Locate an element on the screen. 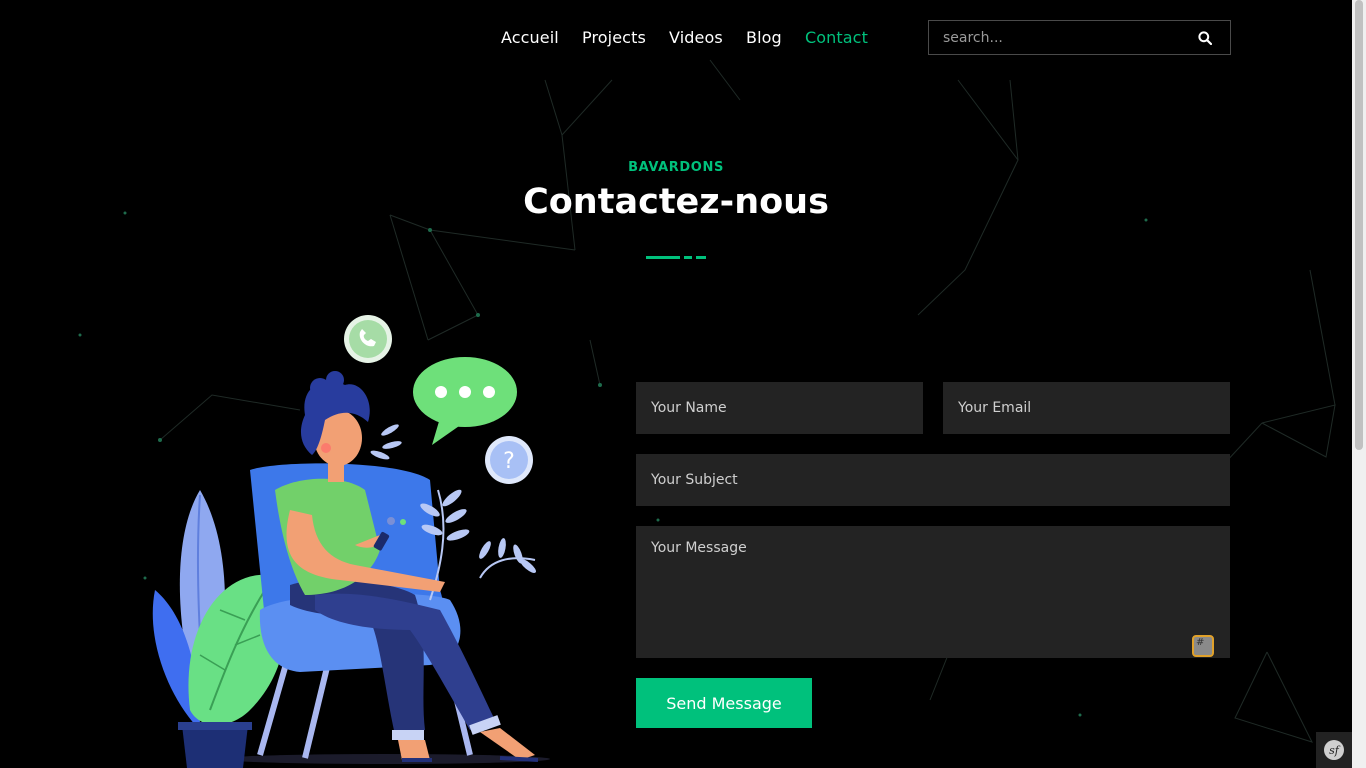 This screenshot has width=1366, height=768. scrollbar is located at coordinates (1359, 384).